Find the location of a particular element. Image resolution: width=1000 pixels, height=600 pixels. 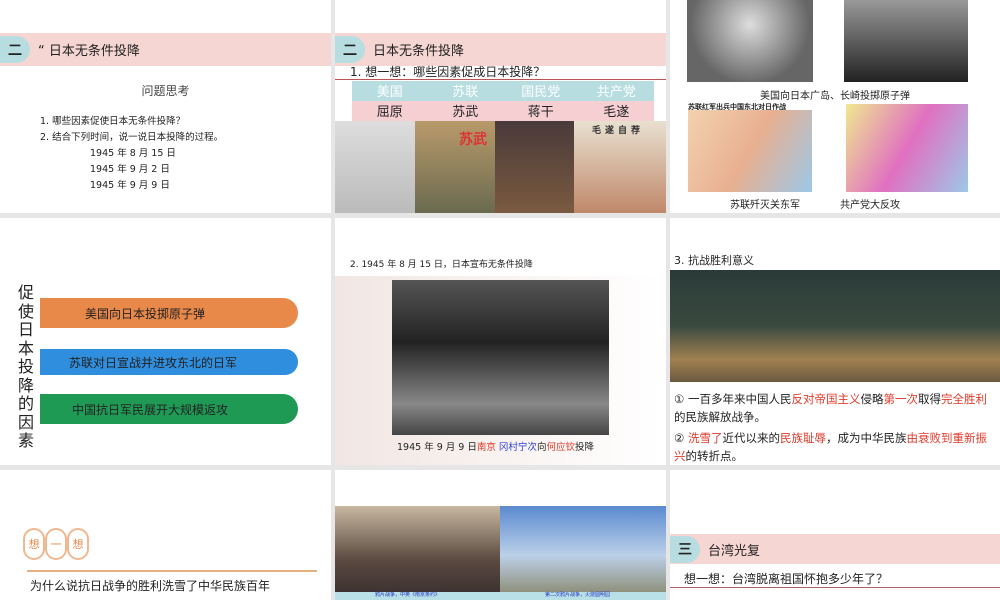

cell: 蒋干 is located at coordinates (540, 112).